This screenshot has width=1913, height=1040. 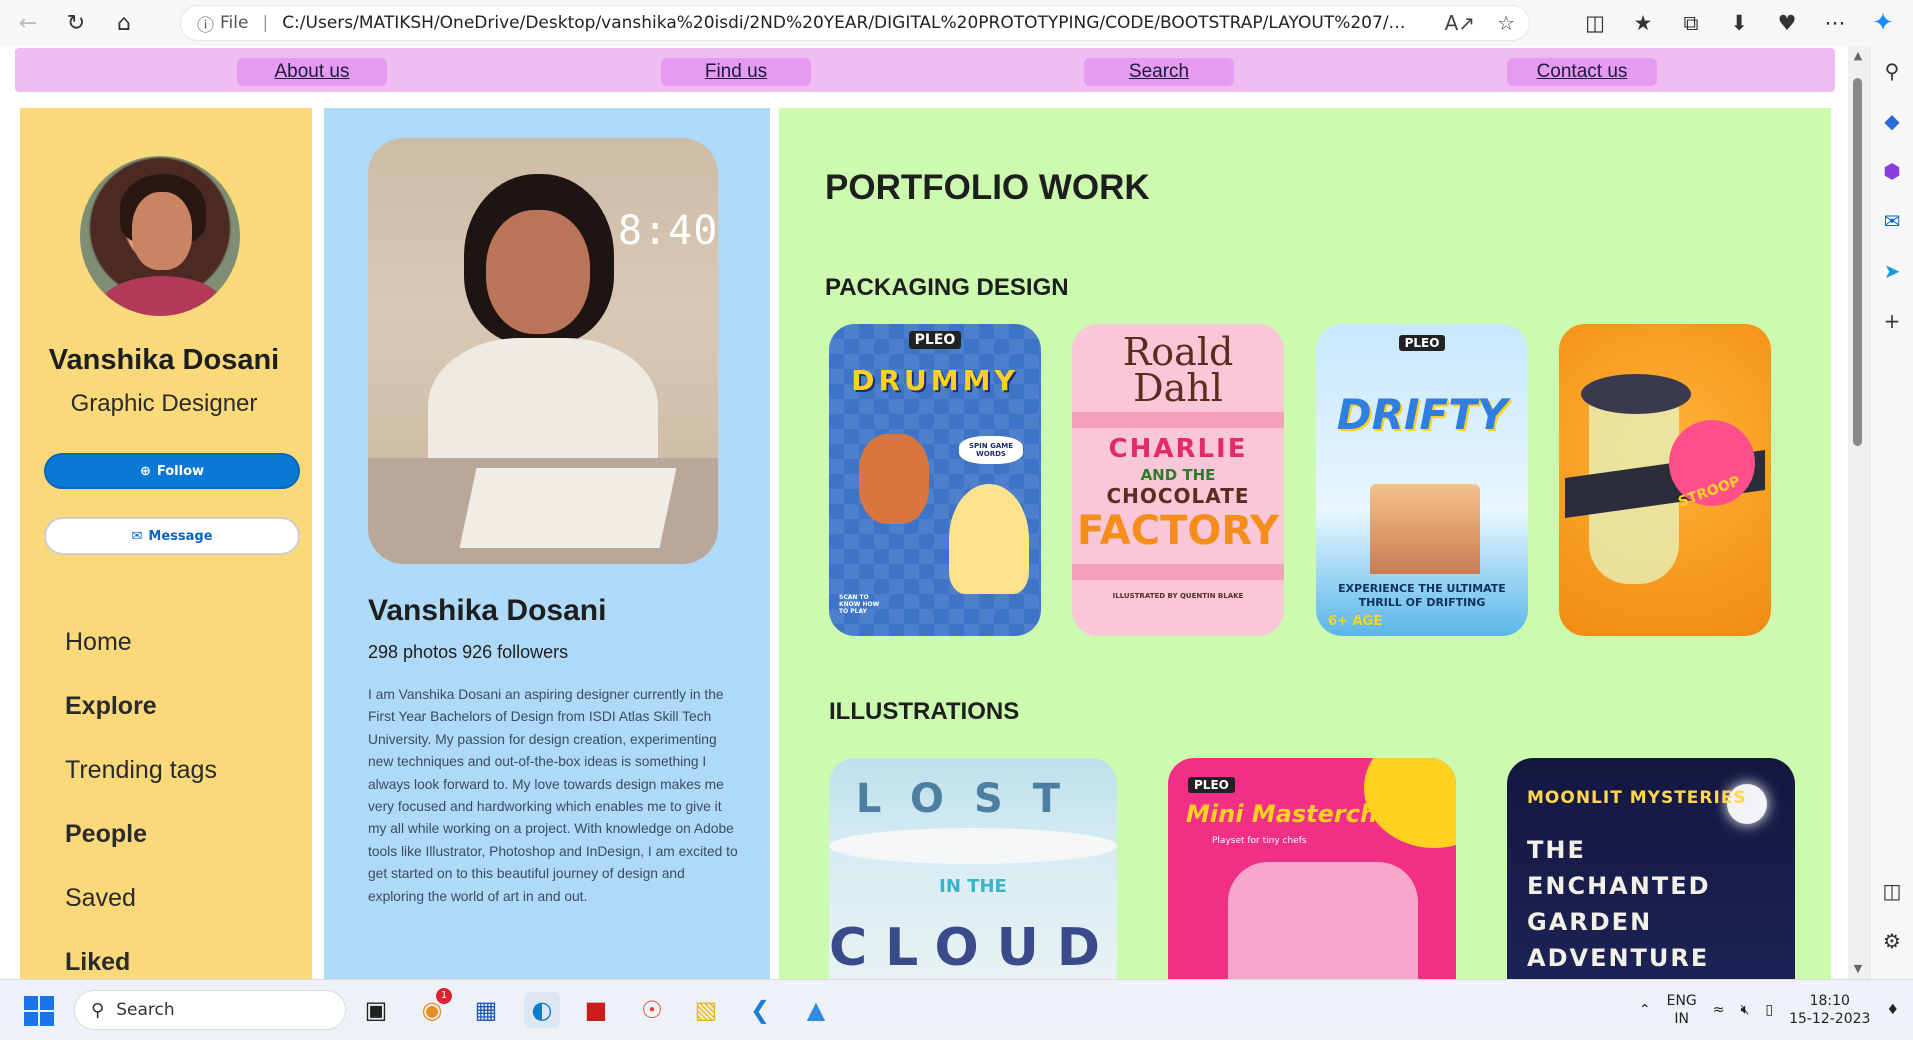 What do you see at coordinates (145, 471) in the screenshot?
I see `plus-circle-icon: ⊕` at bounding box center [145, 471].